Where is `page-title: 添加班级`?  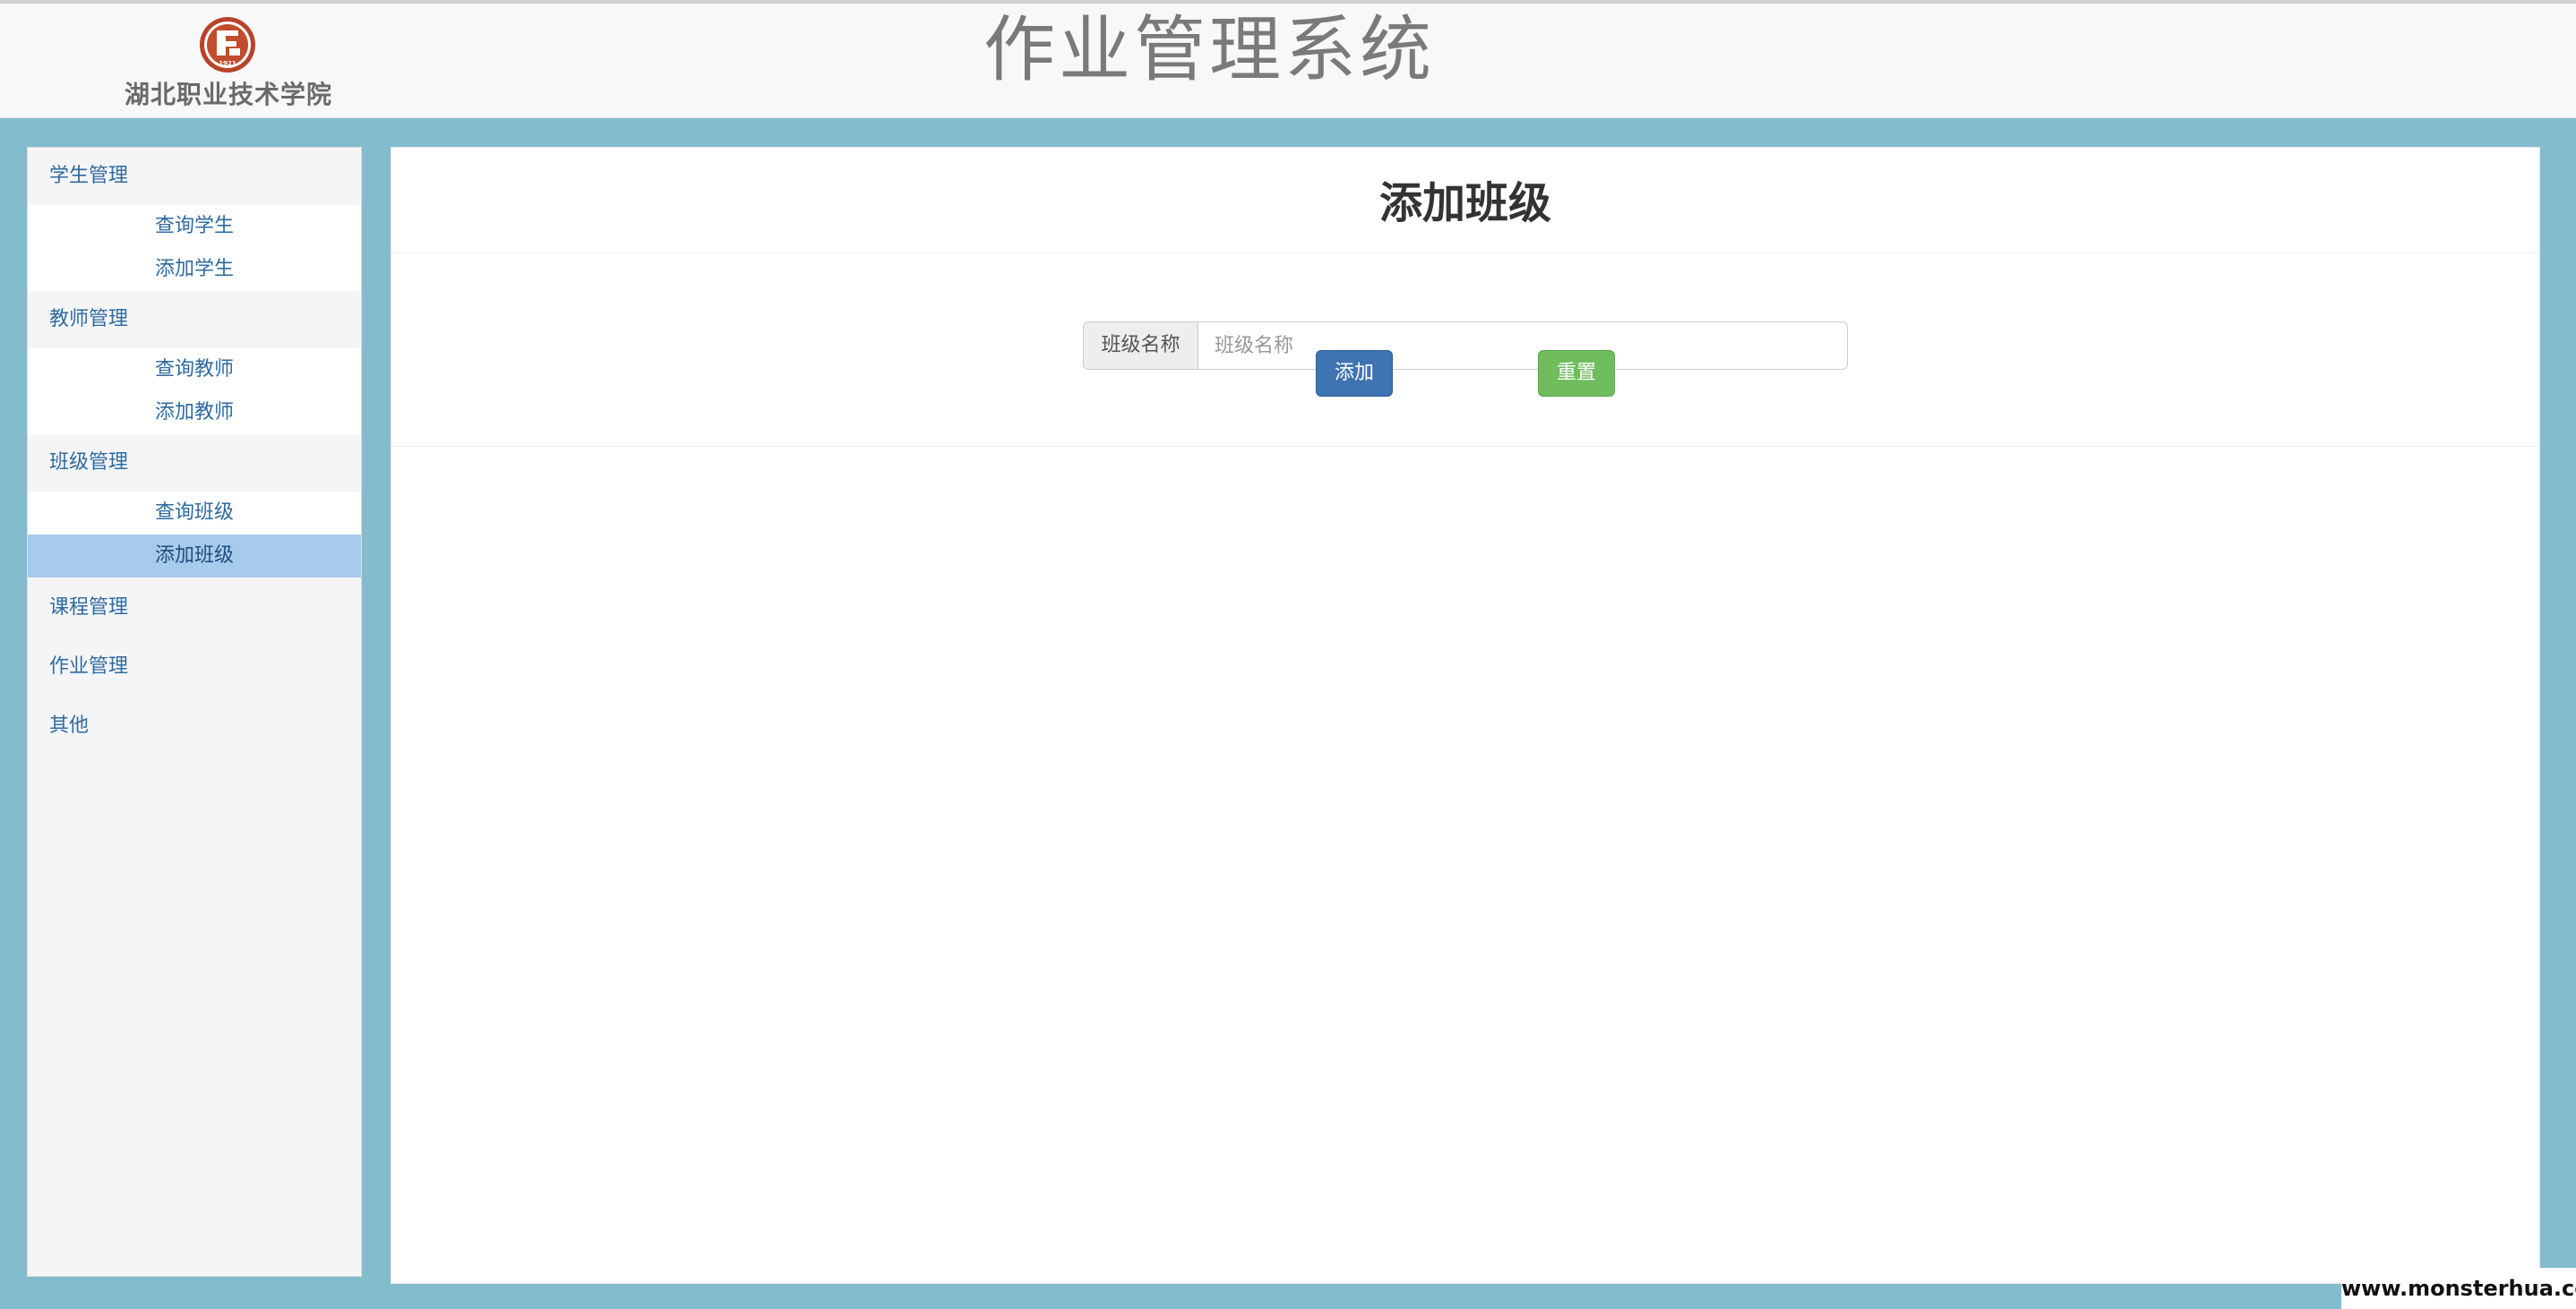
page-title: 添加班级 is located at coordinates (1464, 203).